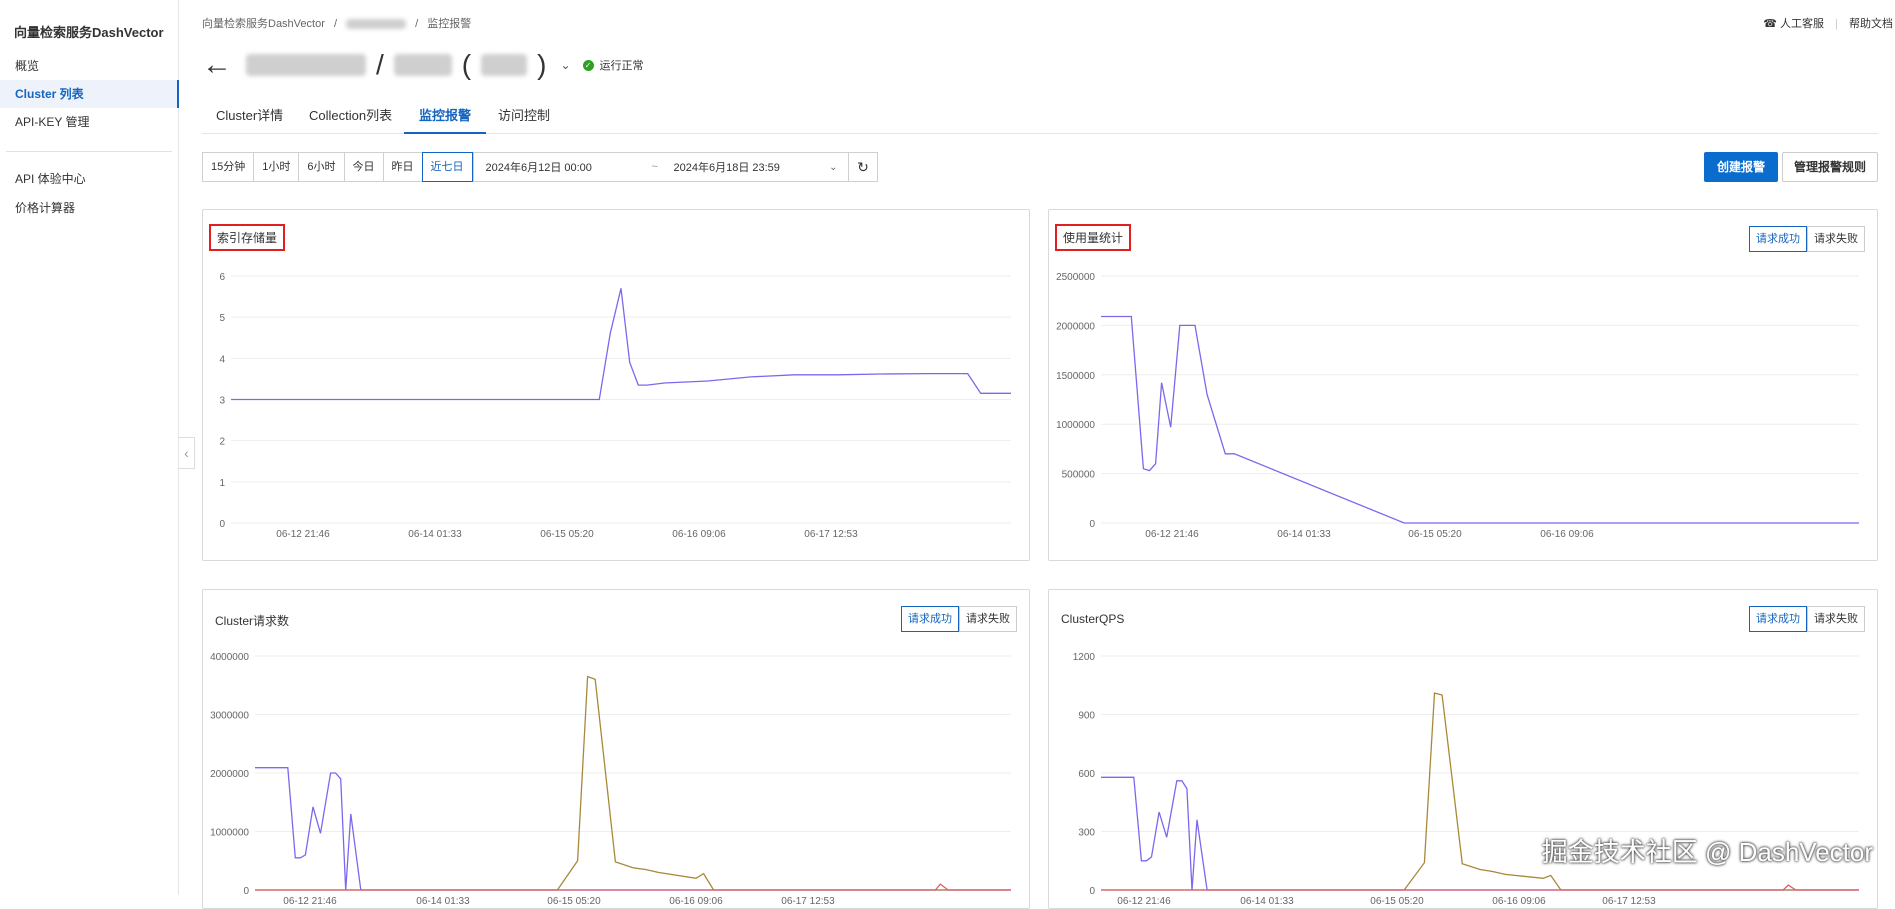 This screenshot has height=909, width=1895. I want to click on sidebar-divider, so click(89, 151).